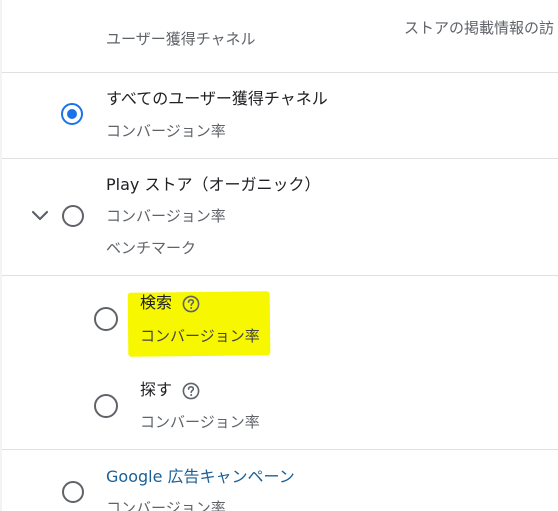 The image size is (558, 511). Describe the element at coordinates (200, 477) in the screenshot. I see `row-title-google-ads: Google 広告キャンペーン` at that location.